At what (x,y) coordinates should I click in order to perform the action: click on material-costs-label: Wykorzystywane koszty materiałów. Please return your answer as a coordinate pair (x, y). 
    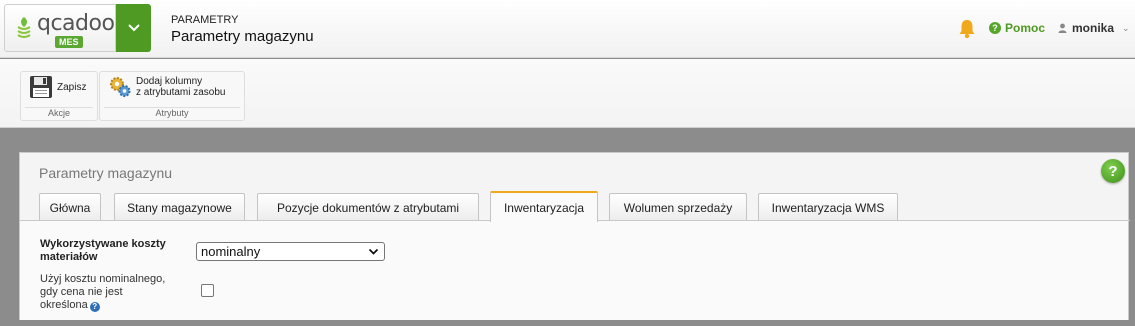
    Looking at the image, I should click on (103, 250).